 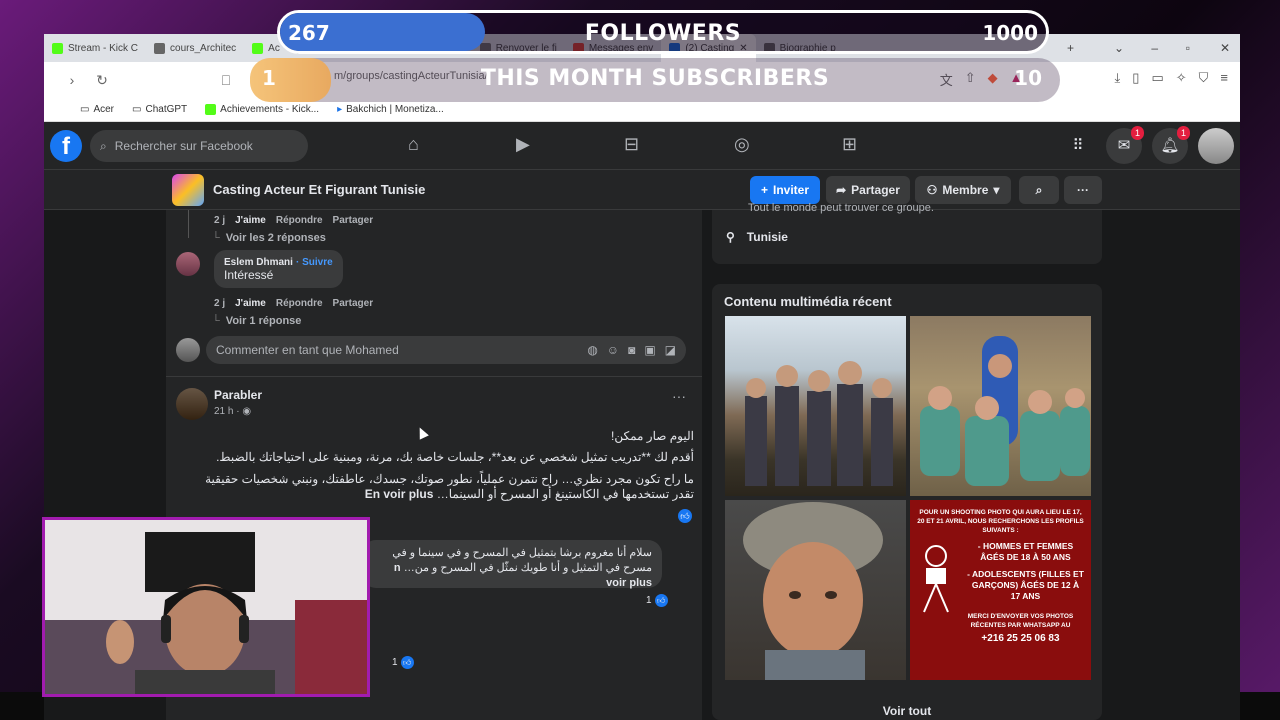 I want to click on media-title: Contenu multimédia récent, so click(x=808, y=301).